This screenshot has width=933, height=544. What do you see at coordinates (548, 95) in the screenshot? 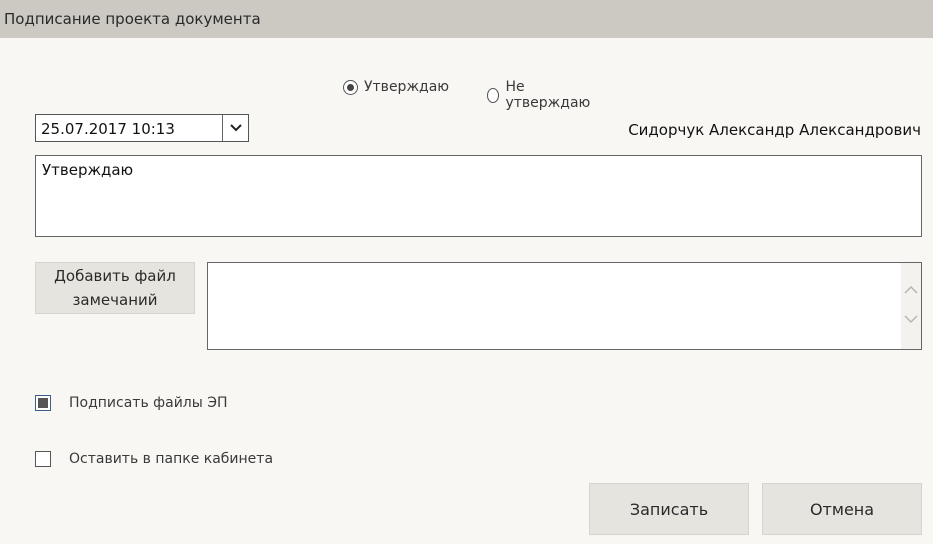
I see `radio-reject-label: Не утверждаю` at bounding box center [548, 95].